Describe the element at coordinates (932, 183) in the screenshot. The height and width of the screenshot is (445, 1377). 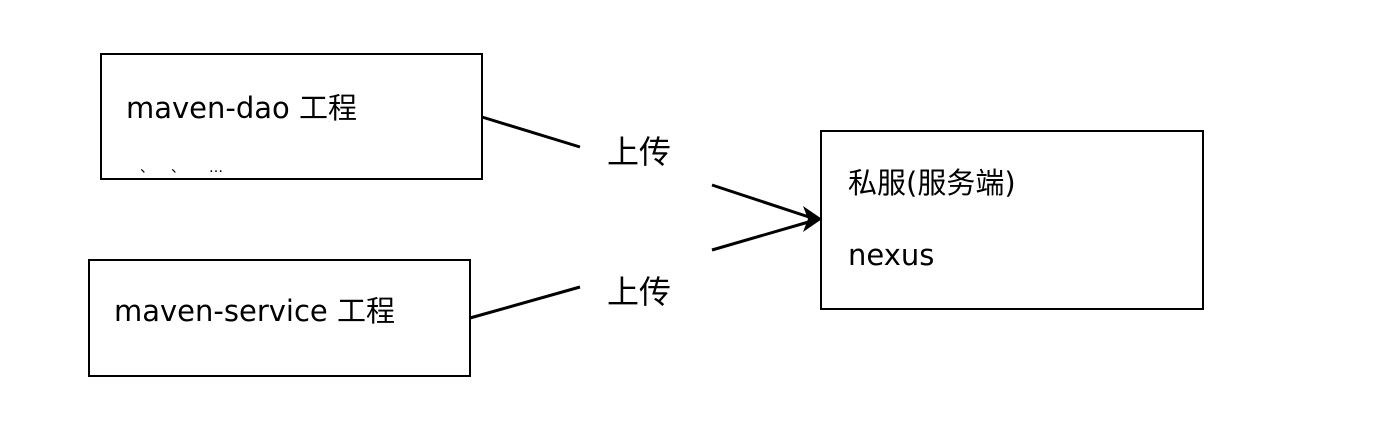
I see `server-title: 私服(服务端)` at that location.